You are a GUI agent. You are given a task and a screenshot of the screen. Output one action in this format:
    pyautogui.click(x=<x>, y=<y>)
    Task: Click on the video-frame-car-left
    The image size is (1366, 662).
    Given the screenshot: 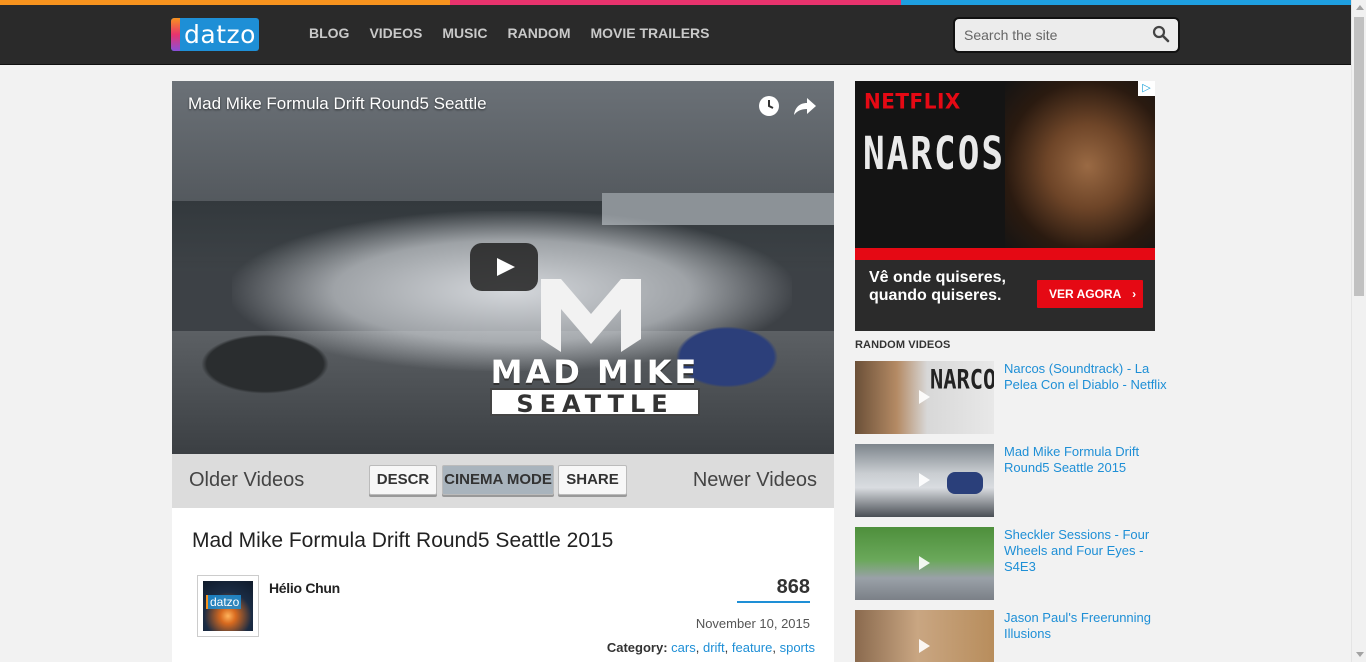 What is the action you would take?
    pyautogui.click(x=265, y=364)
    